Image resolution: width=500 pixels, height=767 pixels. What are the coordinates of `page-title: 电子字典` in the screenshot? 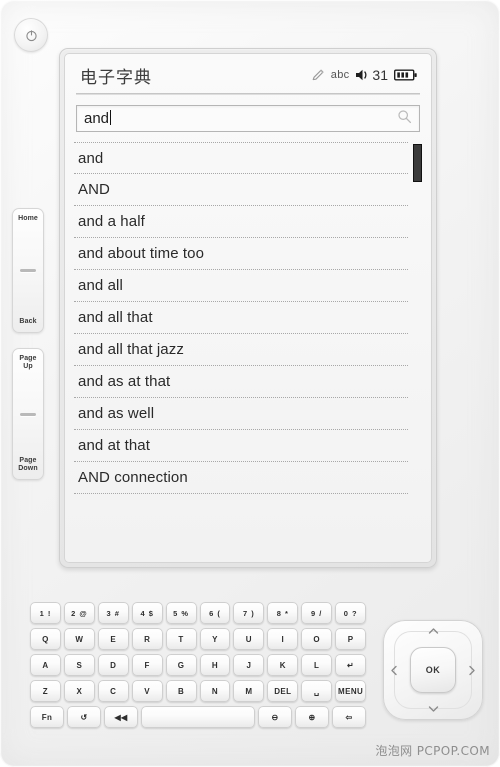 It's located at (116, 77).